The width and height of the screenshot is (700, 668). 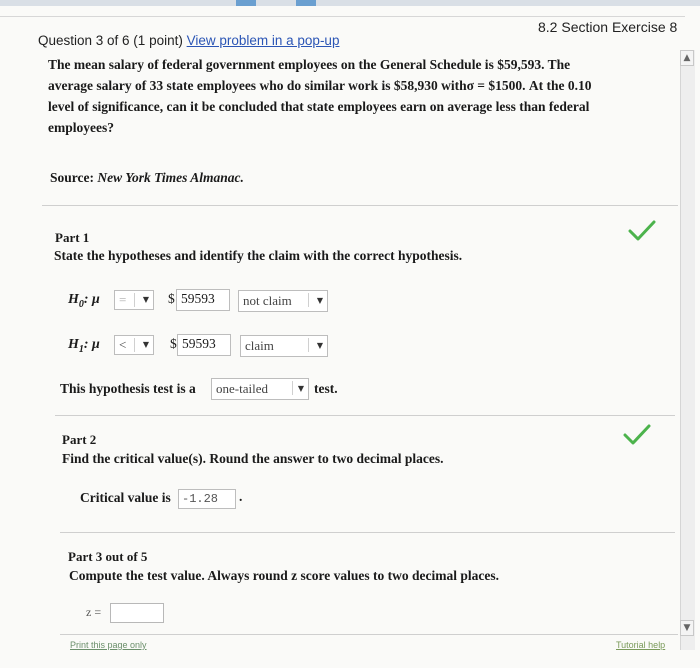 I want to click on source-line: Source: New York Times Almanac., so click(x=147, y=178).